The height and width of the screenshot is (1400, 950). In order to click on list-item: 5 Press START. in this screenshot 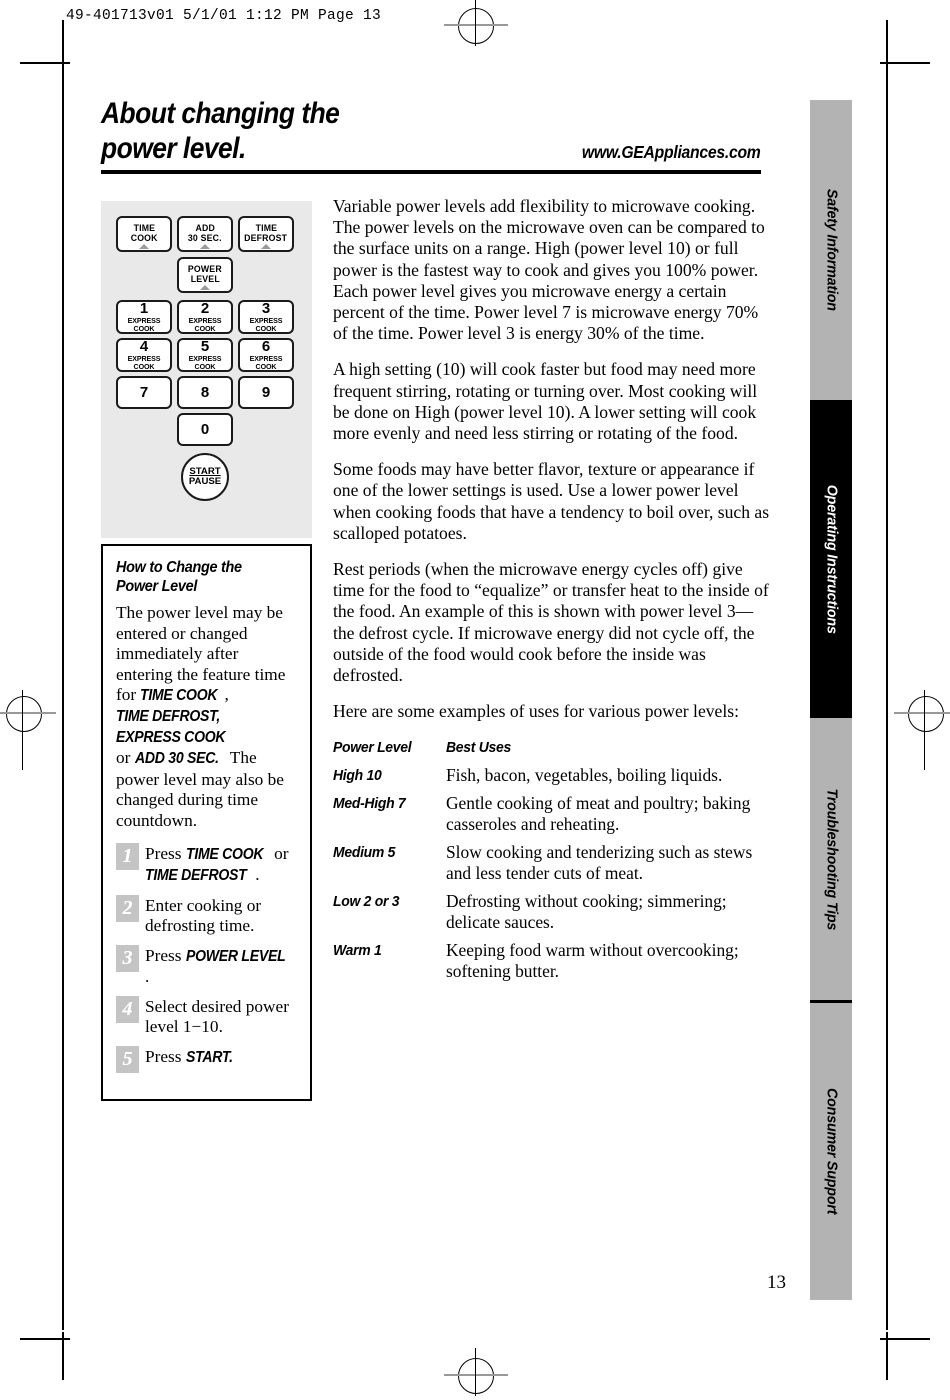, I will do `click(207, 1059)`.